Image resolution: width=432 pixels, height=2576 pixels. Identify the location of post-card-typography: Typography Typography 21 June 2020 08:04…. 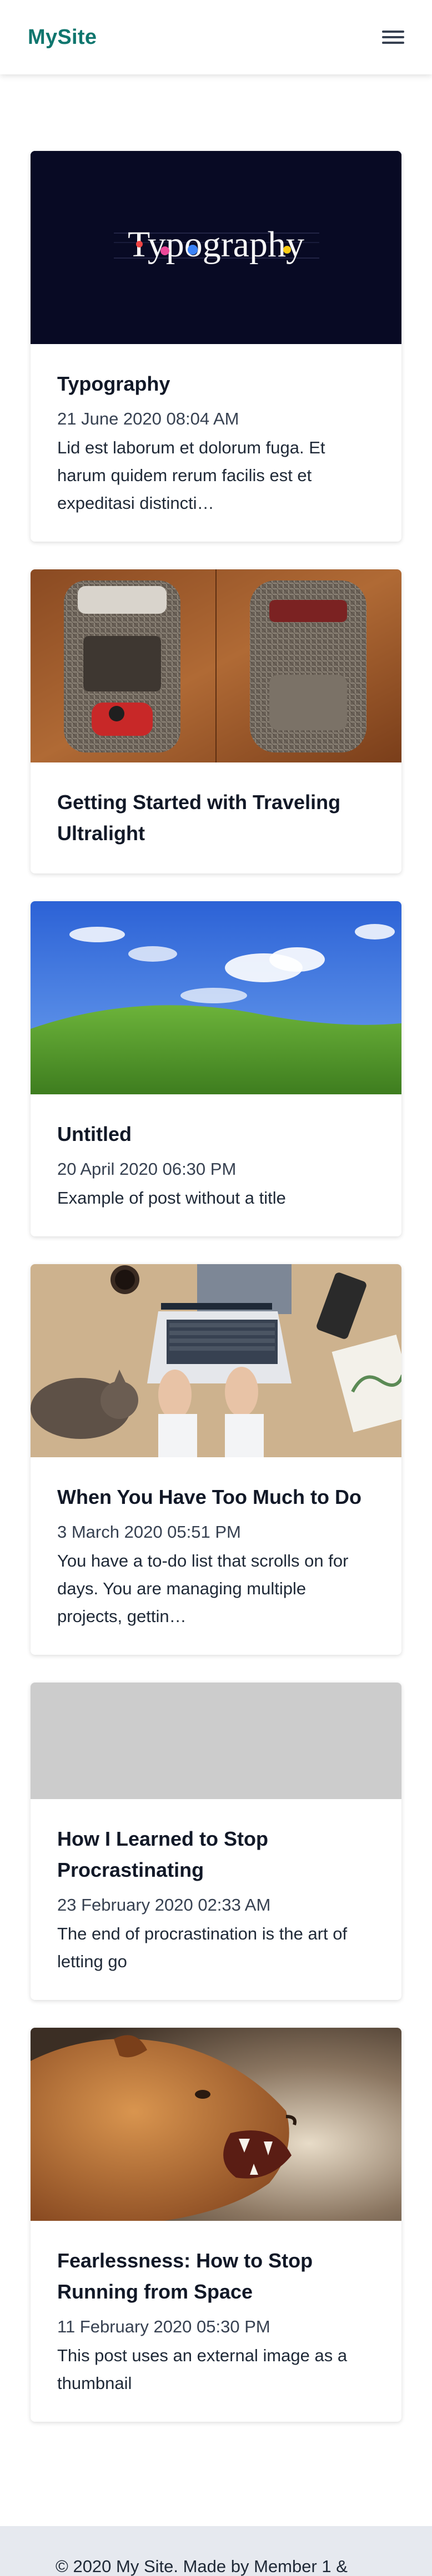
(216, 346).